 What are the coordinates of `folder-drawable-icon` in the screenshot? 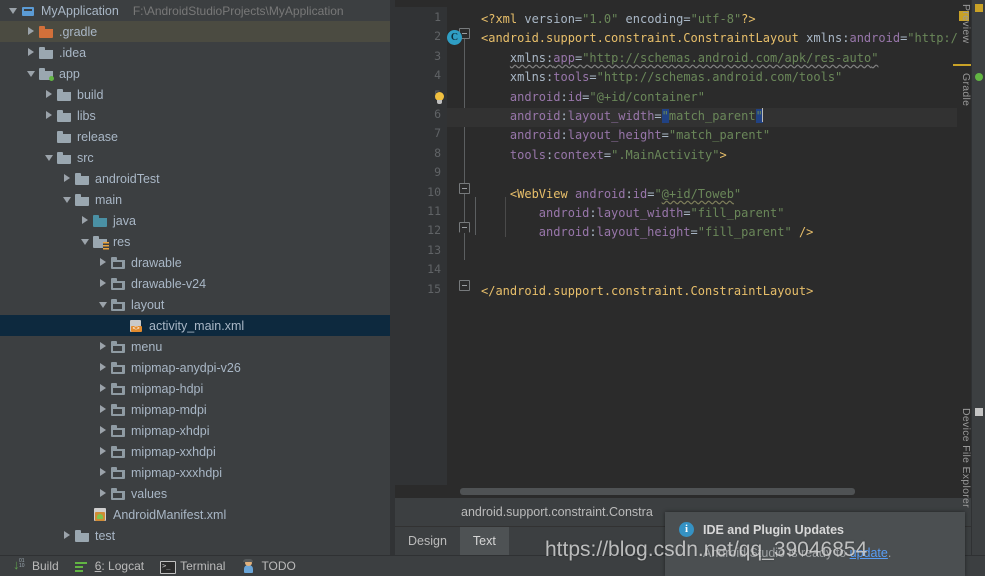 It's located at (118, 494).